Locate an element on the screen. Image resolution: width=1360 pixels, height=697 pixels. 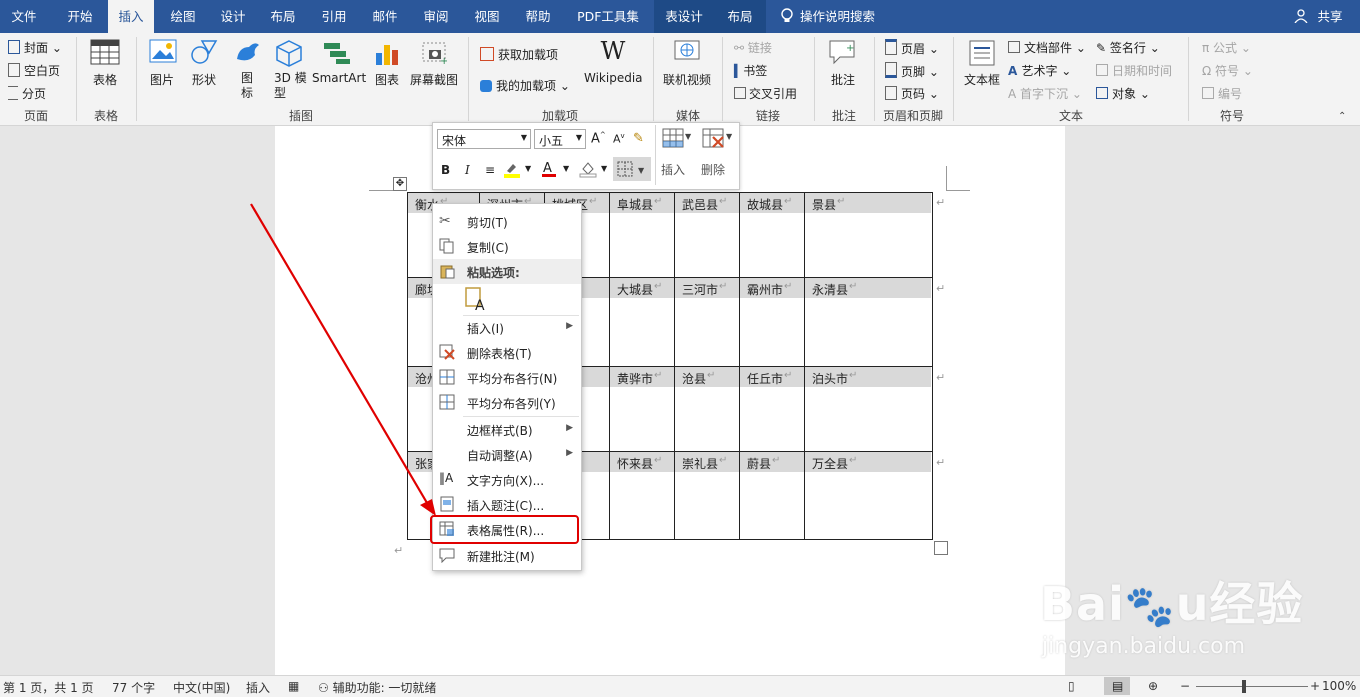
accessibility-status: ⚇ 辅助功能: 一切就绪 is located at coordinates (377, 687).